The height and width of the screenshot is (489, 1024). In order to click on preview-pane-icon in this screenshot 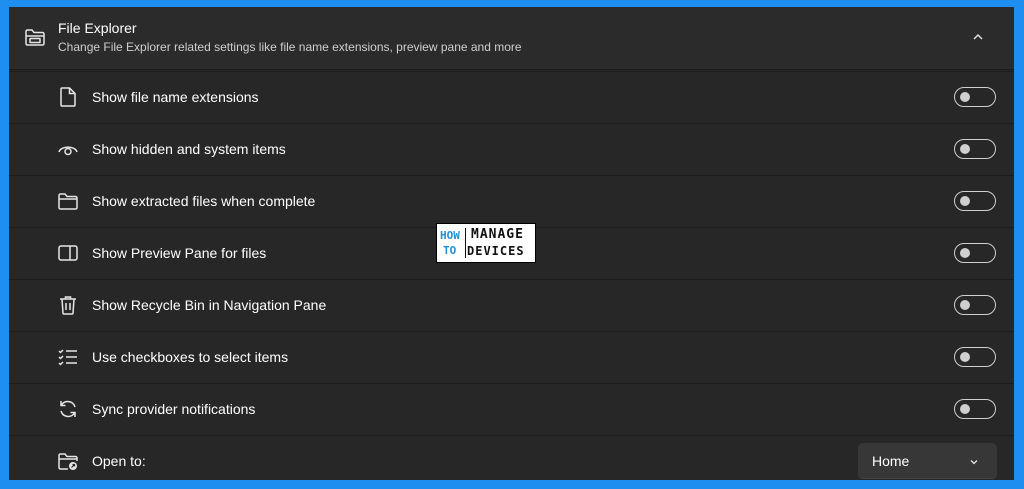, I will do `click(68, 253)`.